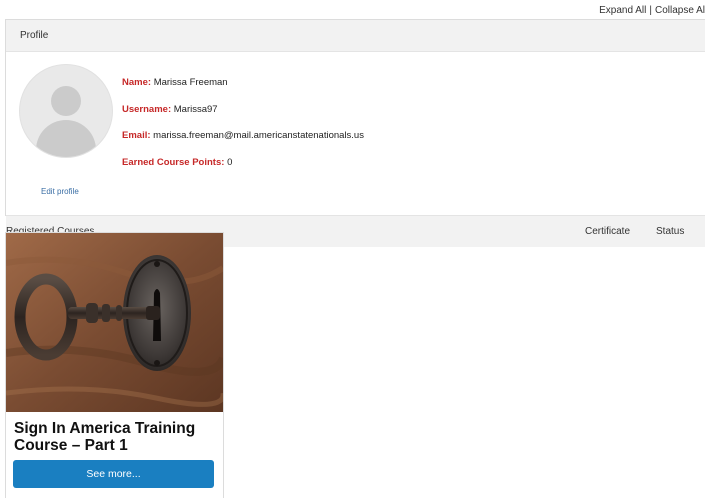 This screenshot has height=498, width=705. Describe the element at coordinates (137, 82) in the screenshot. I see `name-label: Name:` at that location.